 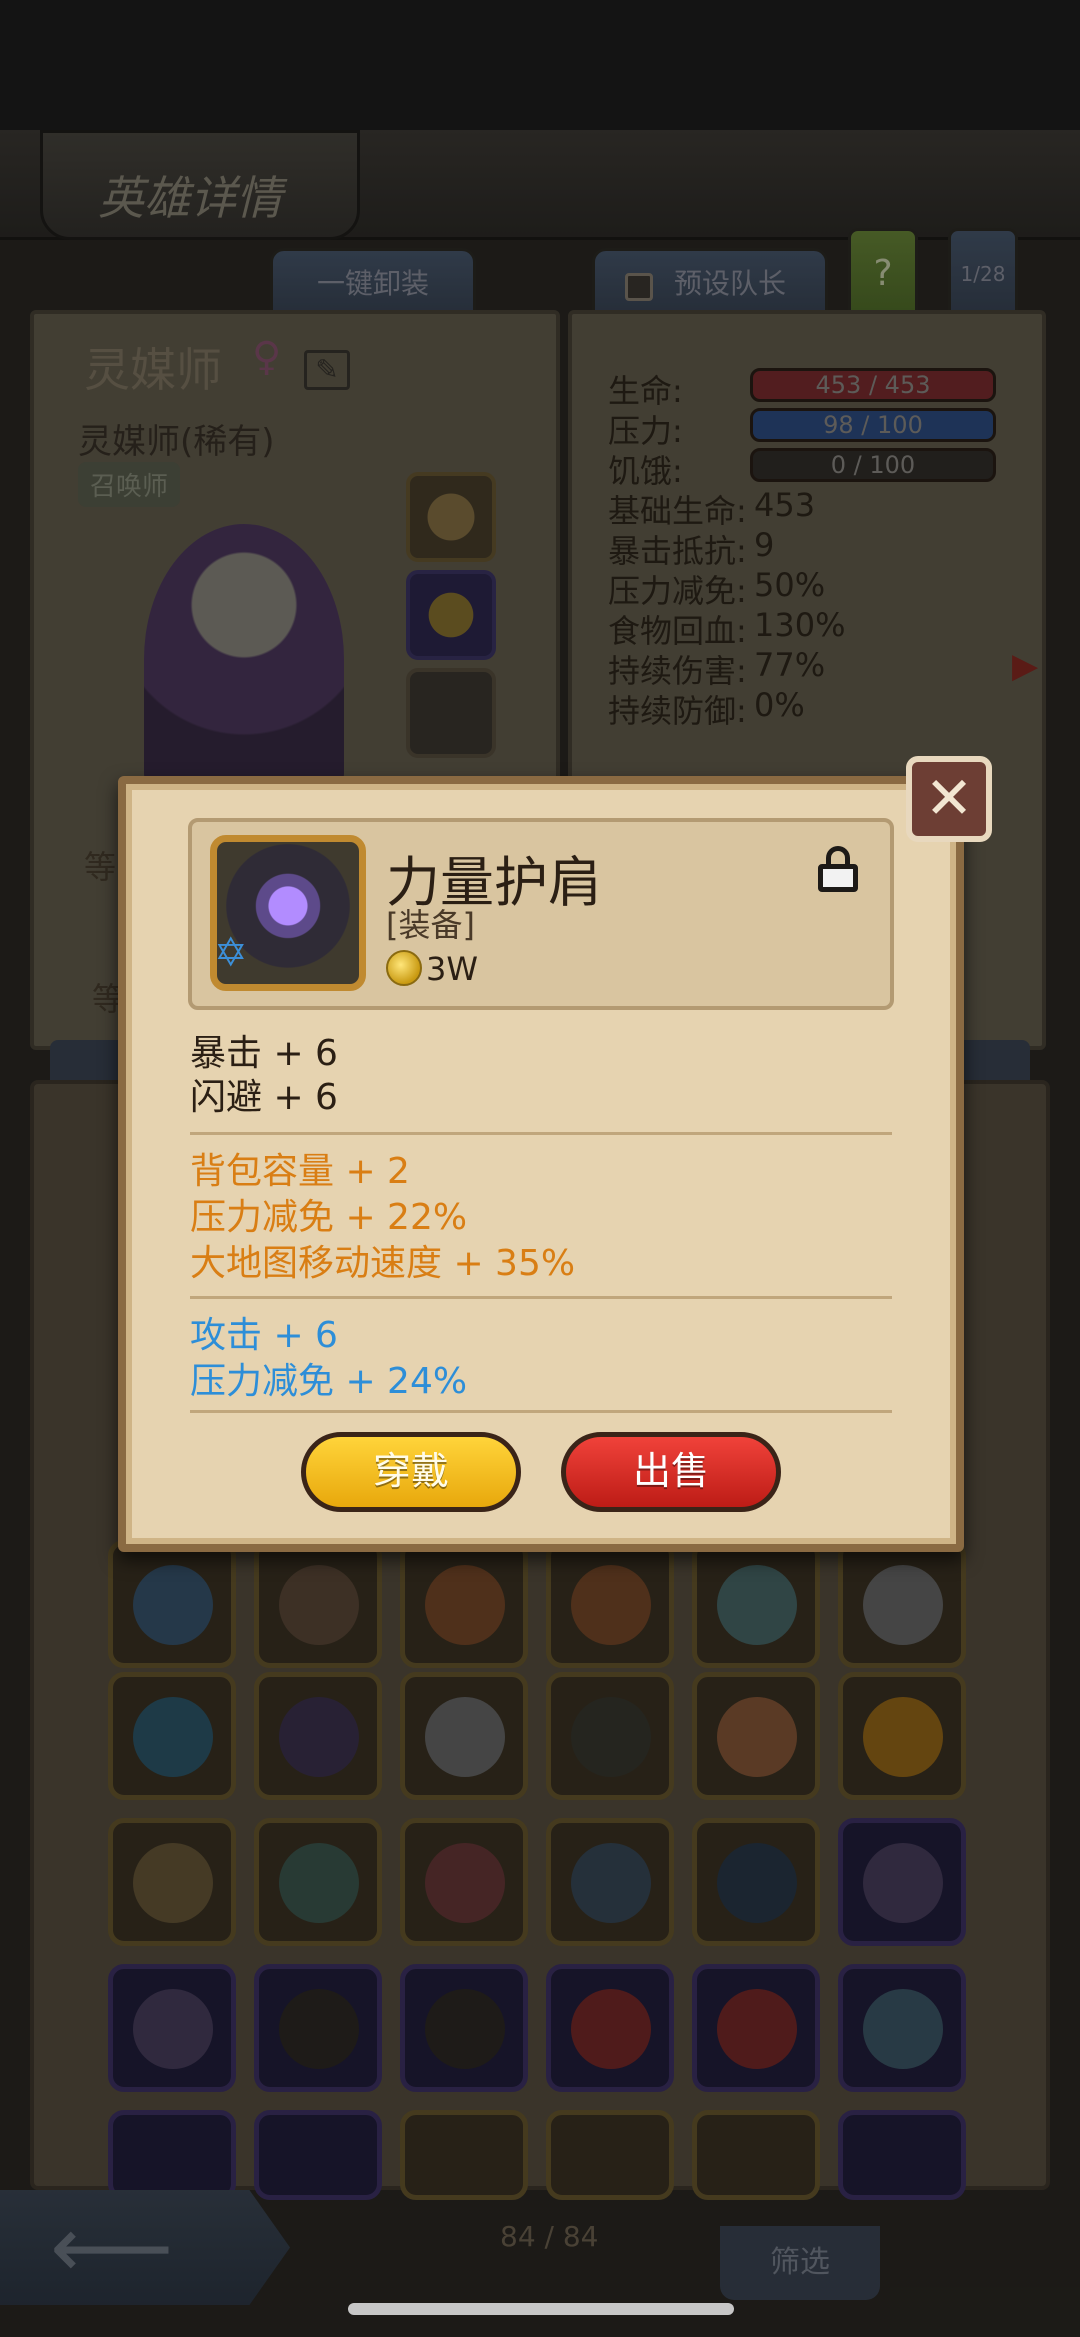 What do you see at coordinates (383, 1263) in the screenshot?
I see `bonus-stat: 大地图移动速度 + 35%` at bounding box center [383, 1263].